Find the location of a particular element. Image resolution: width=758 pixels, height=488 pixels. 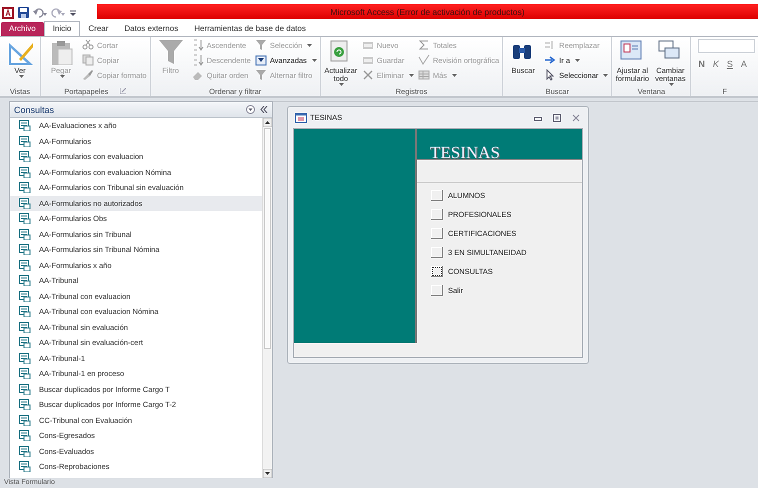

undo-icon is located at coordinates (40, 13).